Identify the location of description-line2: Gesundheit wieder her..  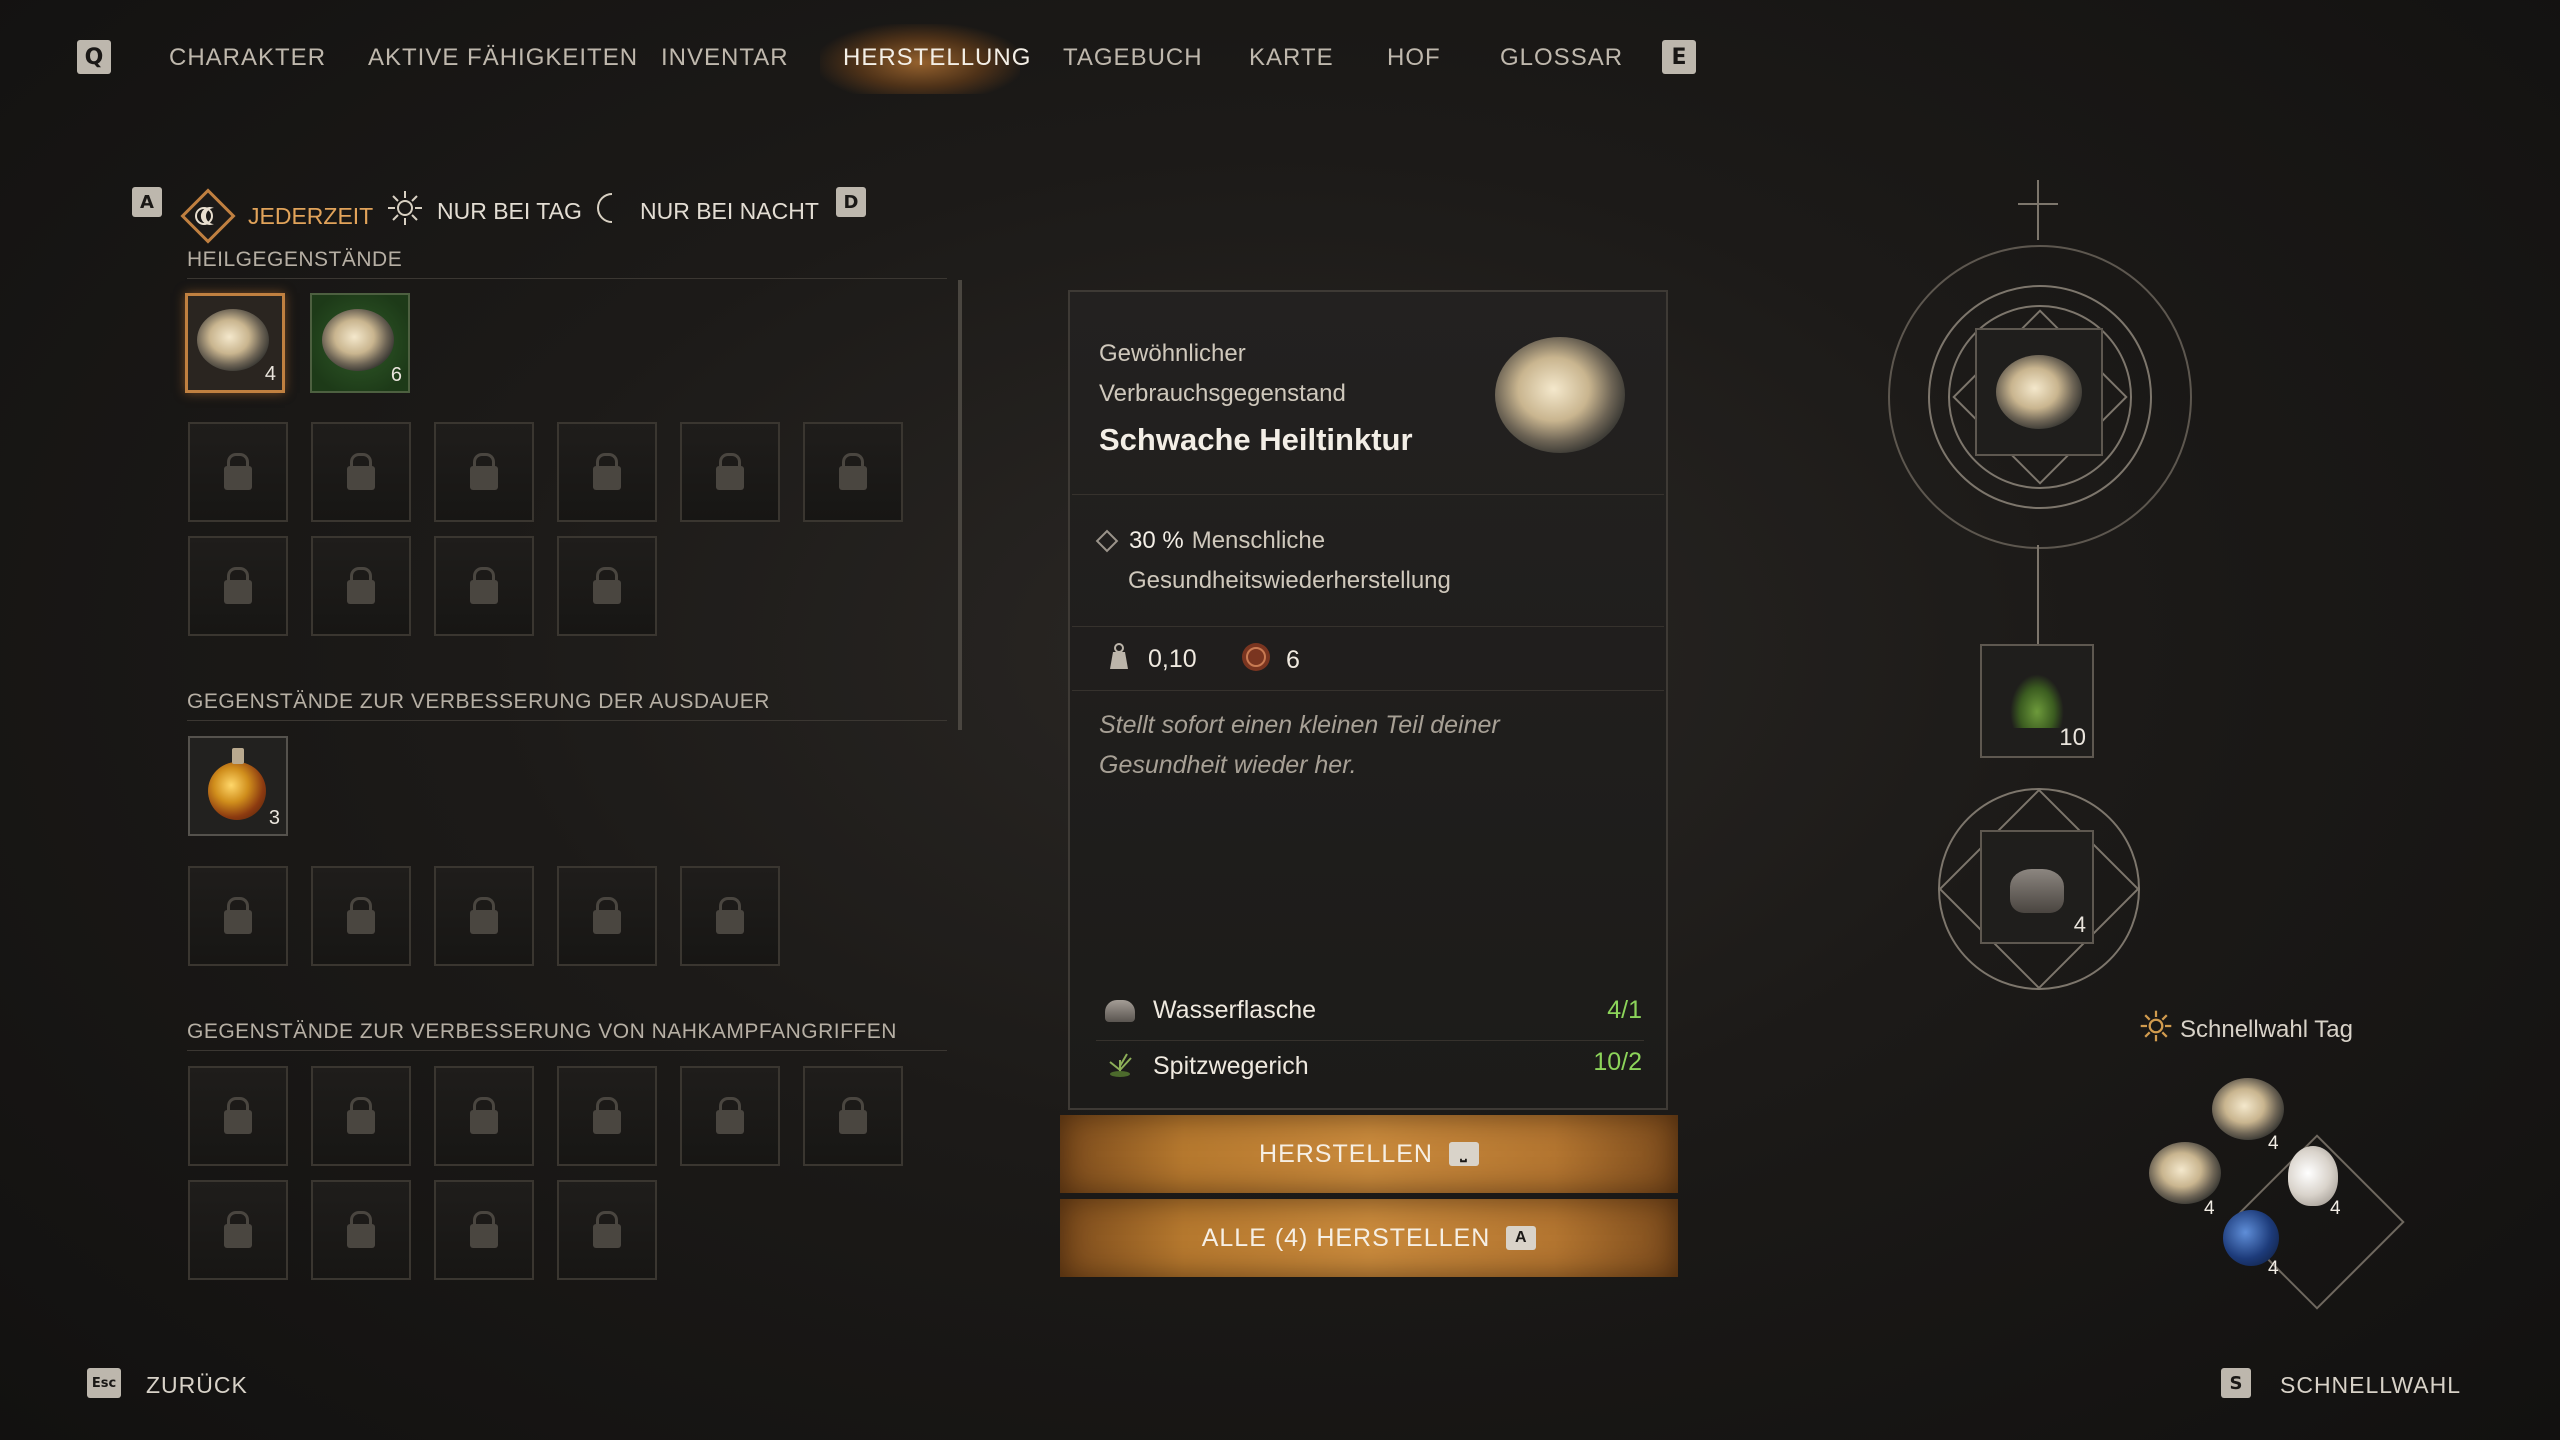
(1228, 765).